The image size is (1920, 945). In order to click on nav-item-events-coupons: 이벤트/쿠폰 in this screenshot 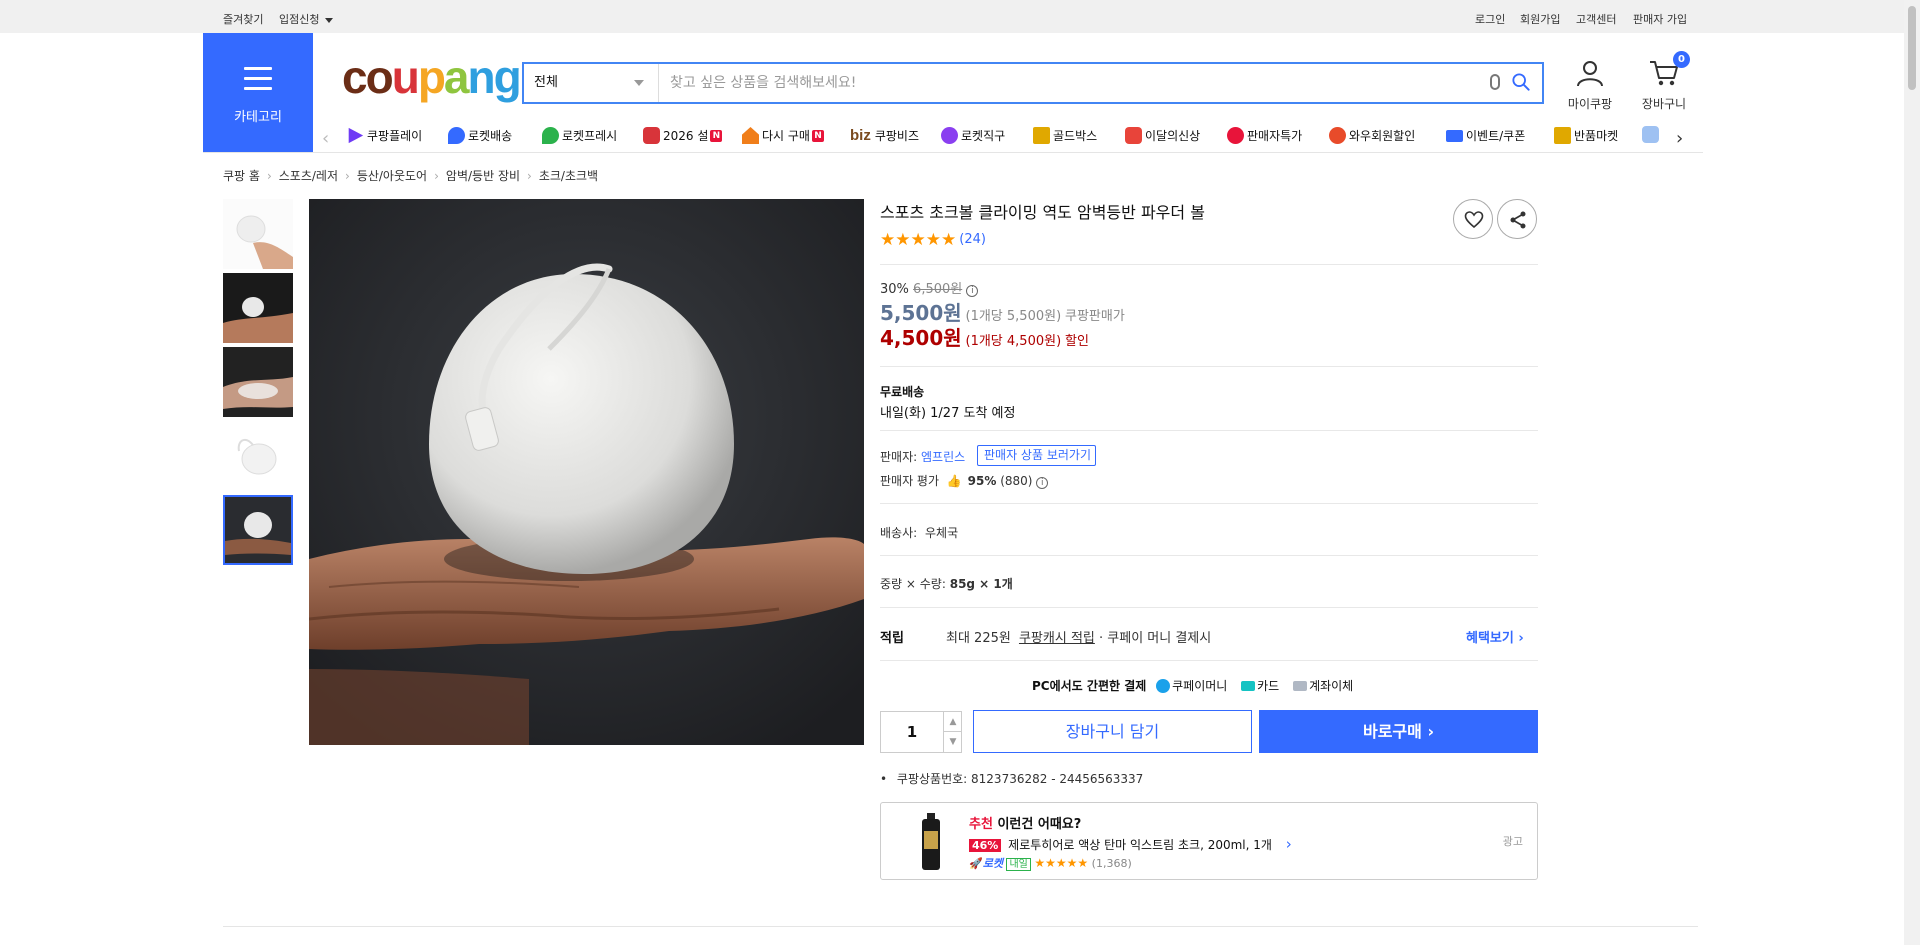, I will do `click(1485, 137)`.